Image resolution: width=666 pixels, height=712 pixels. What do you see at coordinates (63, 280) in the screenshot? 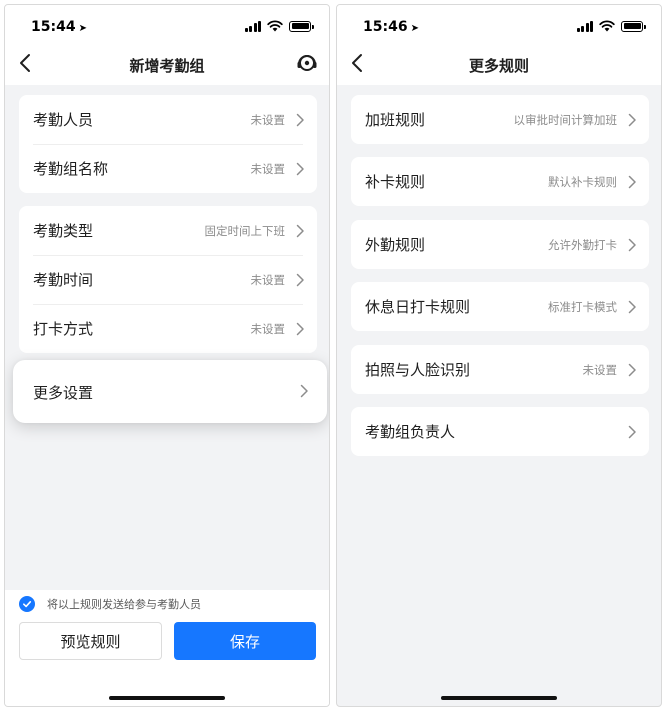
I see `row-label: 考勤时间` at bounding box center [63, 280].